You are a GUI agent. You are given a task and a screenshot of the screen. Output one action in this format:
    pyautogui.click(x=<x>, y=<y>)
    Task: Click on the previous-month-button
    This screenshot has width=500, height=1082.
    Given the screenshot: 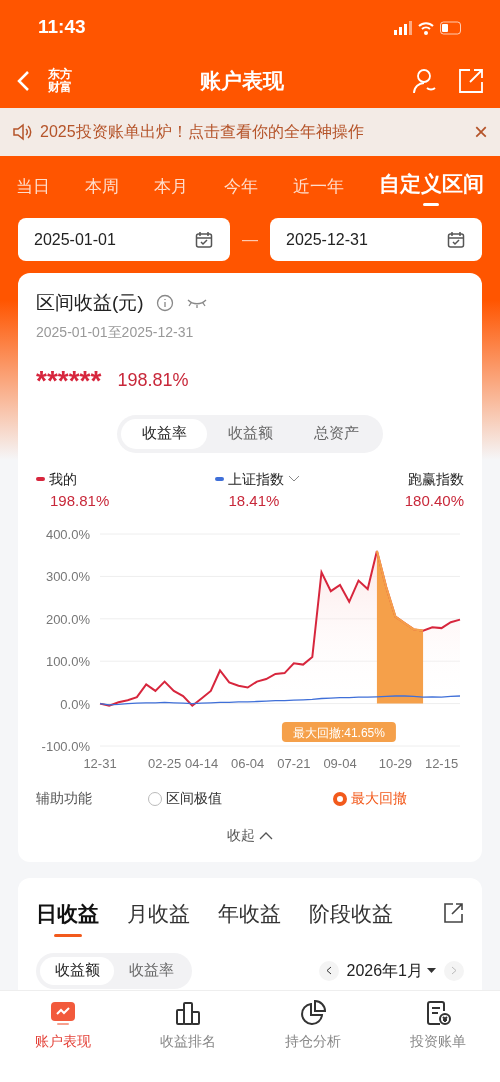 What is the action you would take?
    pyautogui.click(x=328, y=970)
    